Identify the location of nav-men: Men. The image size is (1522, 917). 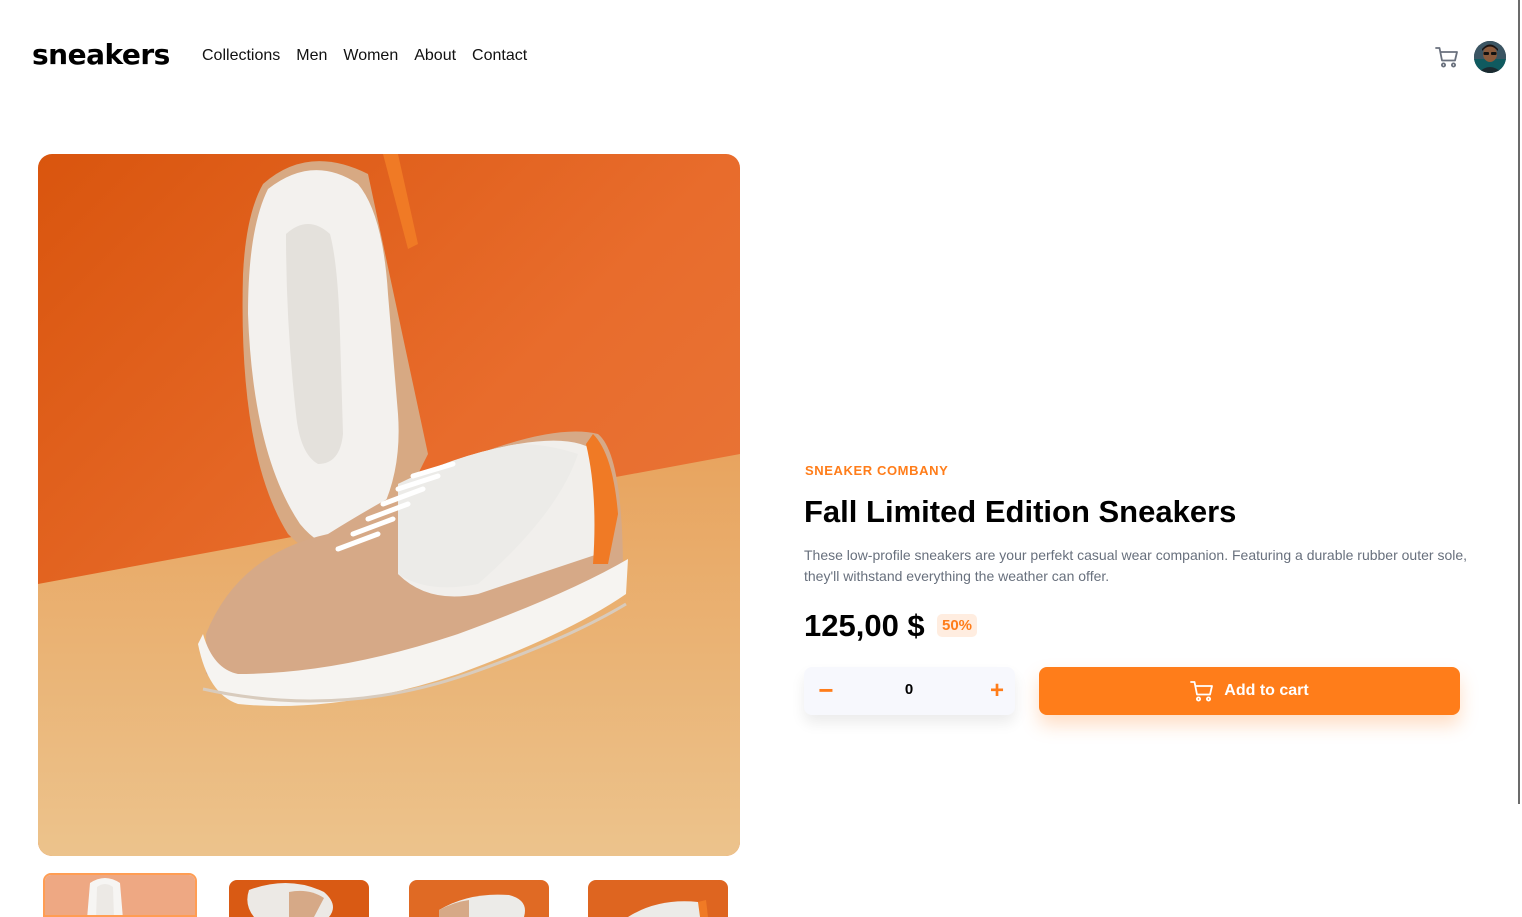
(311, 56).